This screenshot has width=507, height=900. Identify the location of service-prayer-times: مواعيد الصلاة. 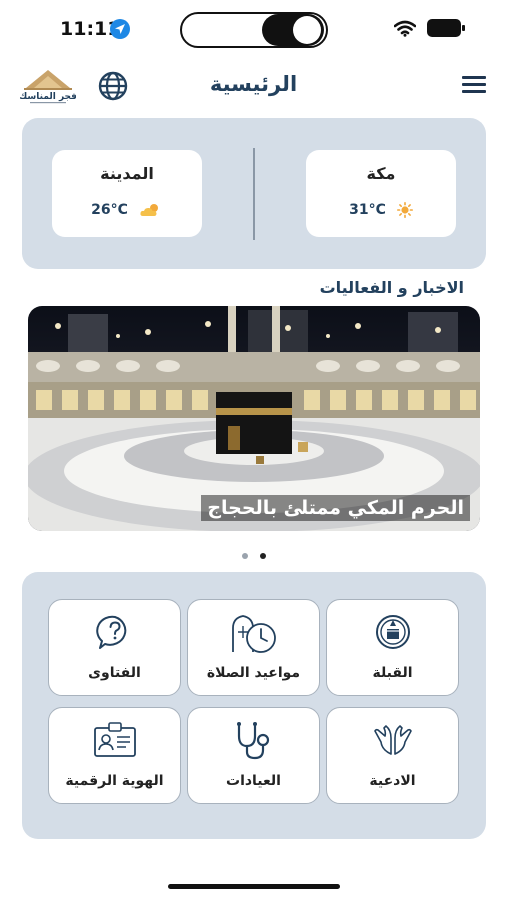
(253, 647).